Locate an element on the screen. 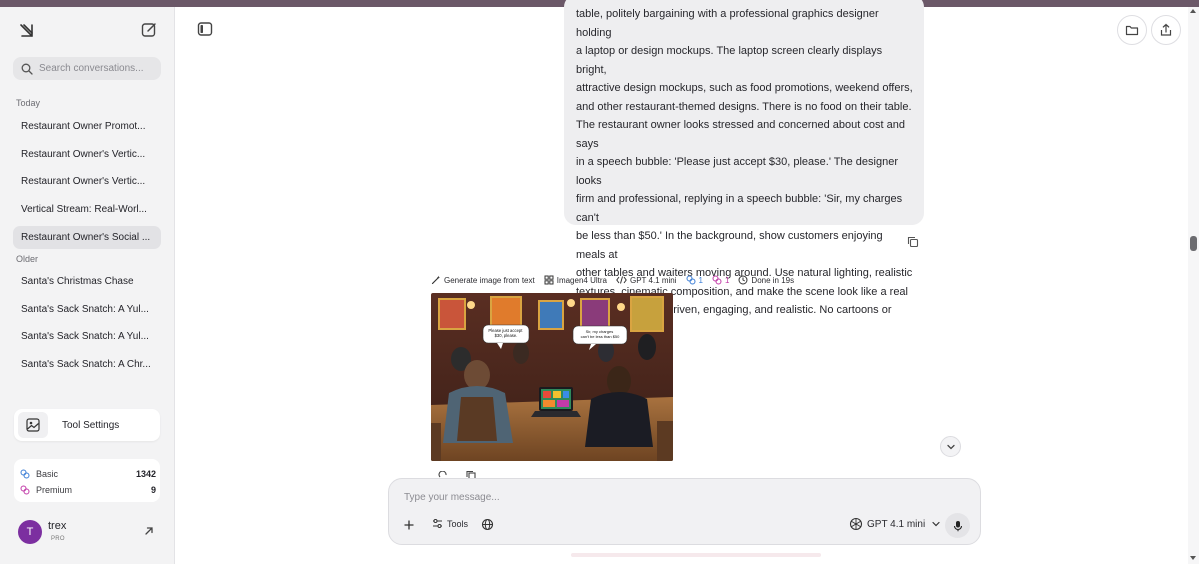 The width and height of the screenshot is (1199, 564). new-chat-icon is located at coordinates (149, 30).